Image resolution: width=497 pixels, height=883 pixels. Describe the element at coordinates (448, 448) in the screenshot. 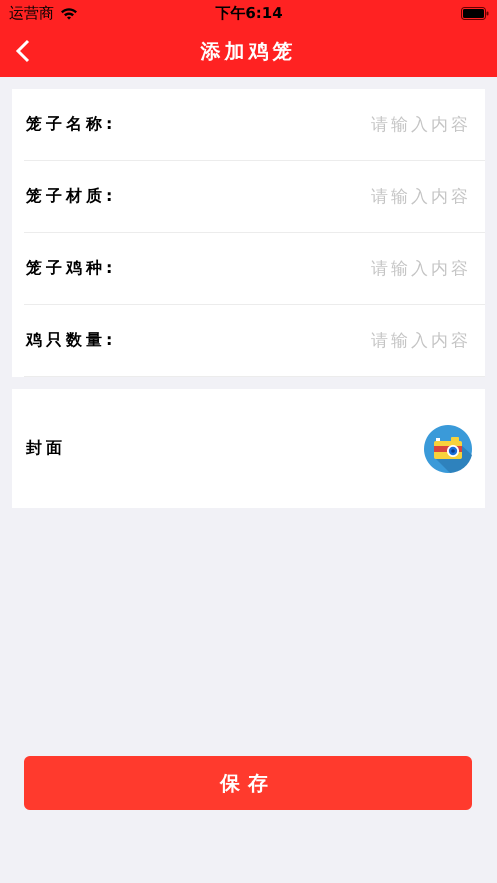

I see `camera-icon` at that location.